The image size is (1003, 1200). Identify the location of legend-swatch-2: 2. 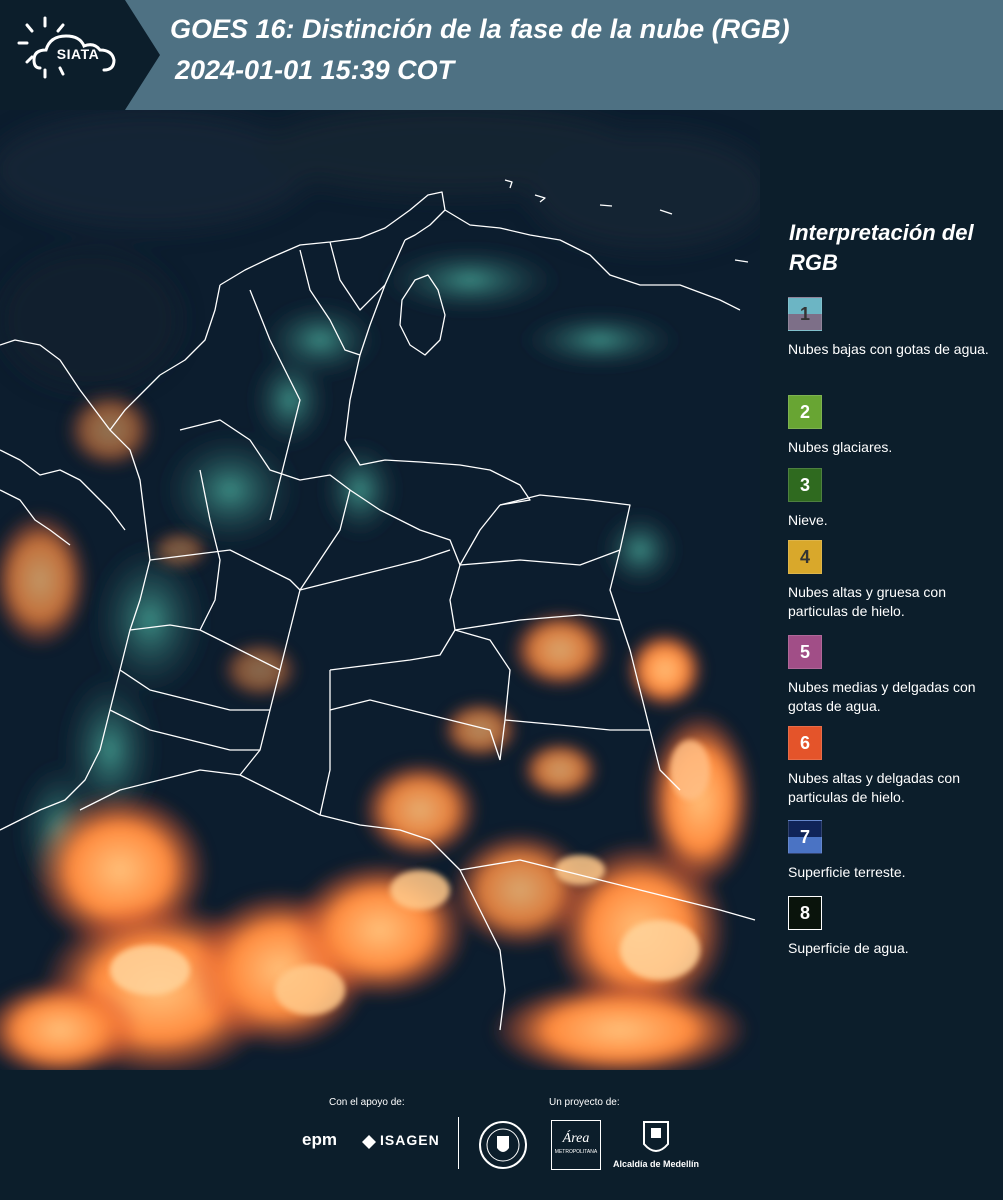
(805, 412).